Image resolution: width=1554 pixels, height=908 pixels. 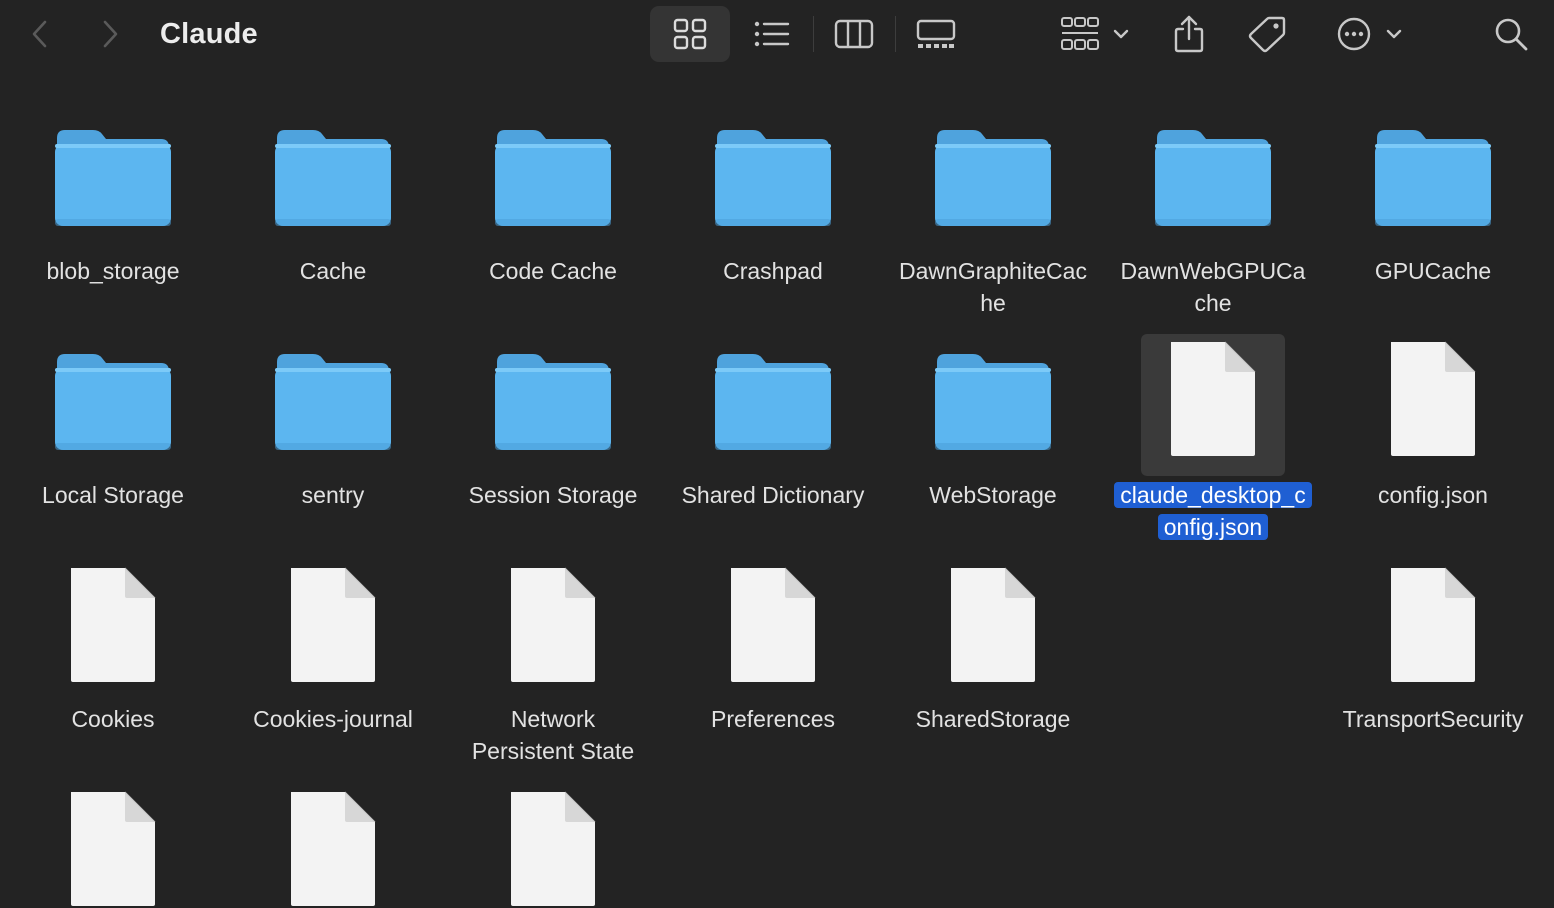 What do you see at coordinates (1213, 511) in the screenshot?
I see `item-label: claude_desktop_c onfig.json` at bounding box center [1213, 511].